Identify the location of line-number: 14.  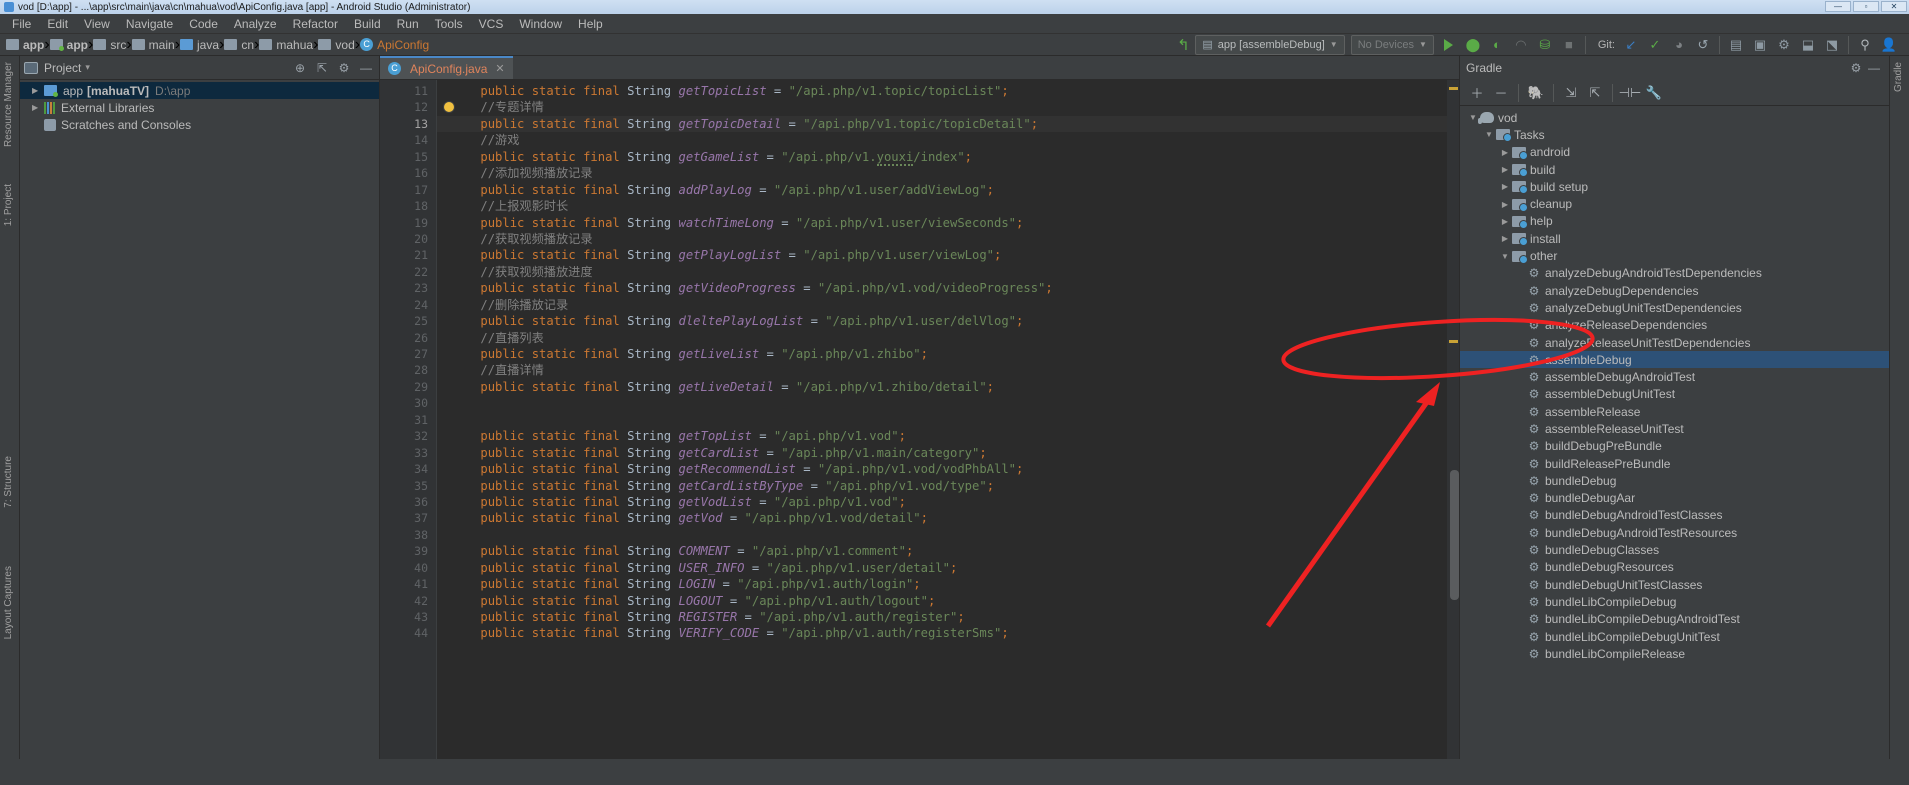
(408, 140).